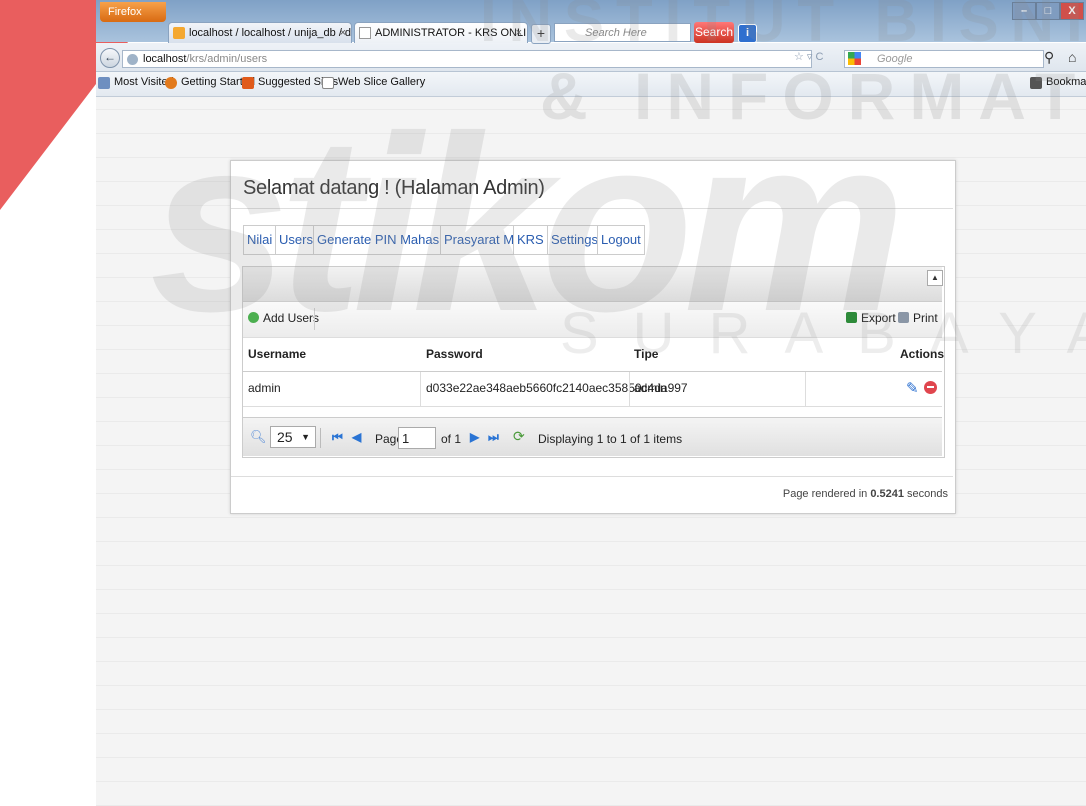 This screenshot has height=806, width=1086. Describe the element at coordinates (621, 240) in the screenshot. I see `menu-logout: Logout` at that location.